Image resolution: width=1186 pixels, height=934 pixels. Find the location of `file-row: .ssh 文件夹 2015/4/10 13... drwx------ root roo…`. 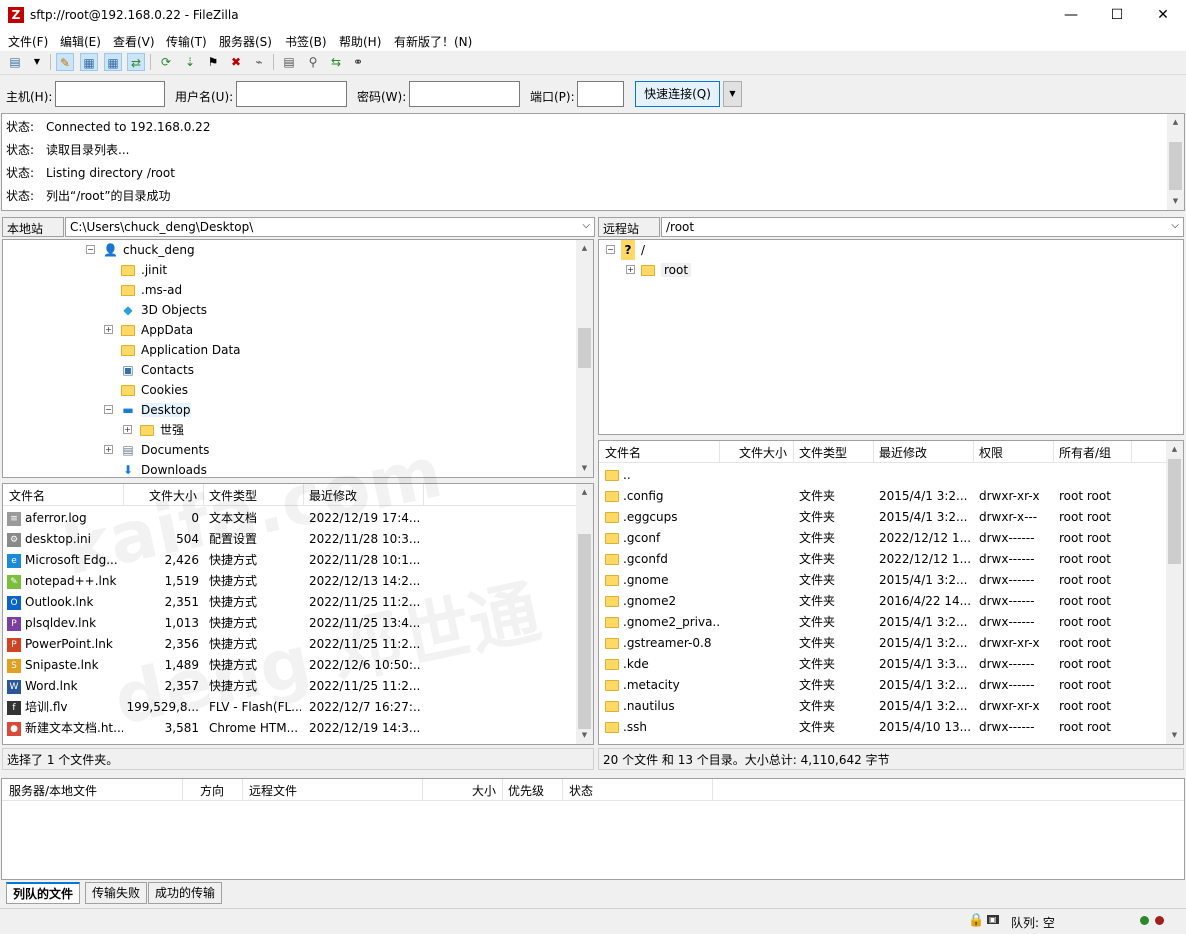

file-row: .ssh 文件夹 2015/4/10 13... drwx------ root roo… is located at coordinates (882, 727).